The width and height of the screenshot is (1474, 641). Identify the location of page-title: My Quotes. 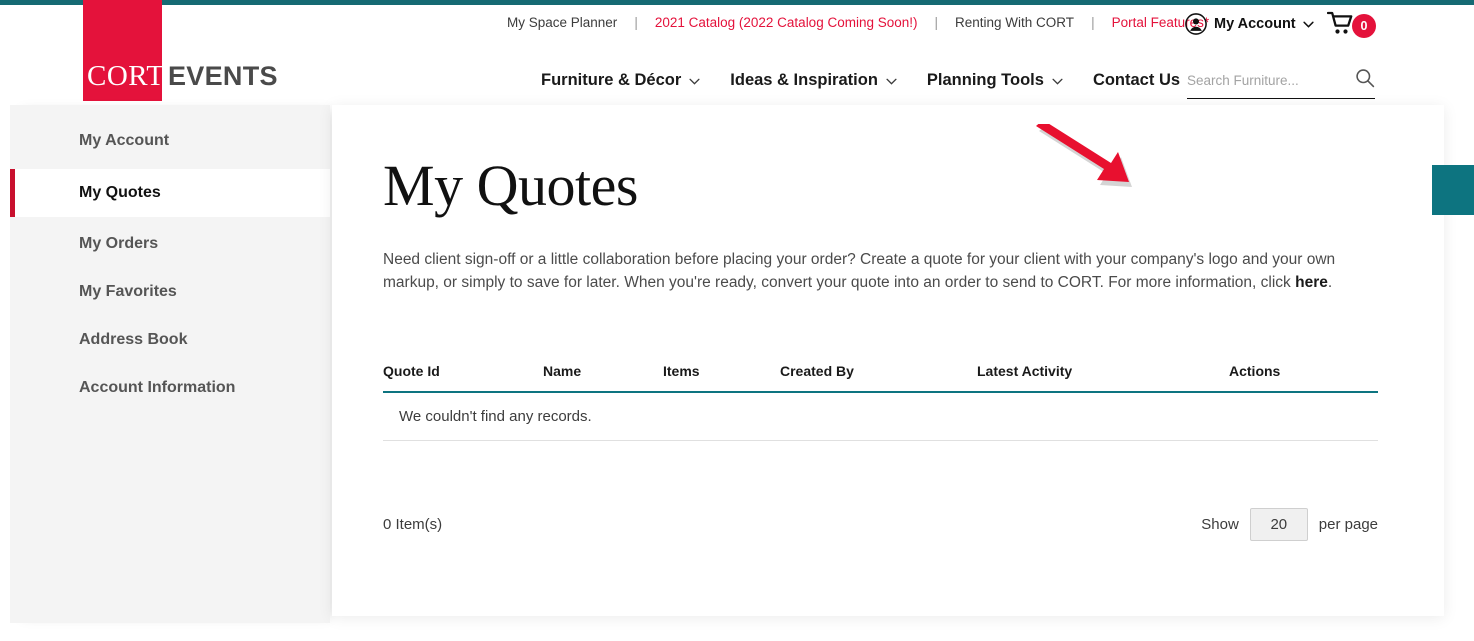
(510, 185).